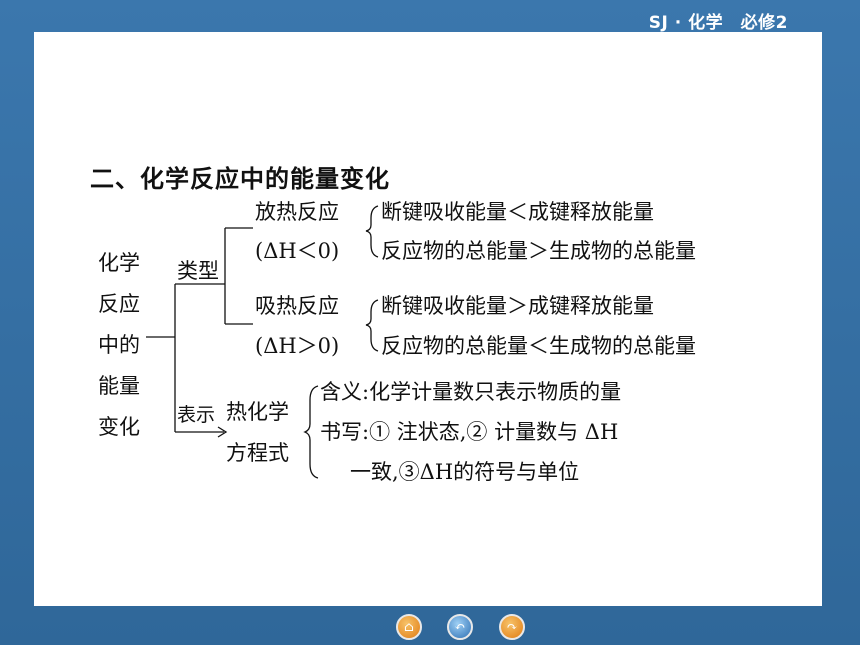  I want to click on type-branch, so click(238, 276).